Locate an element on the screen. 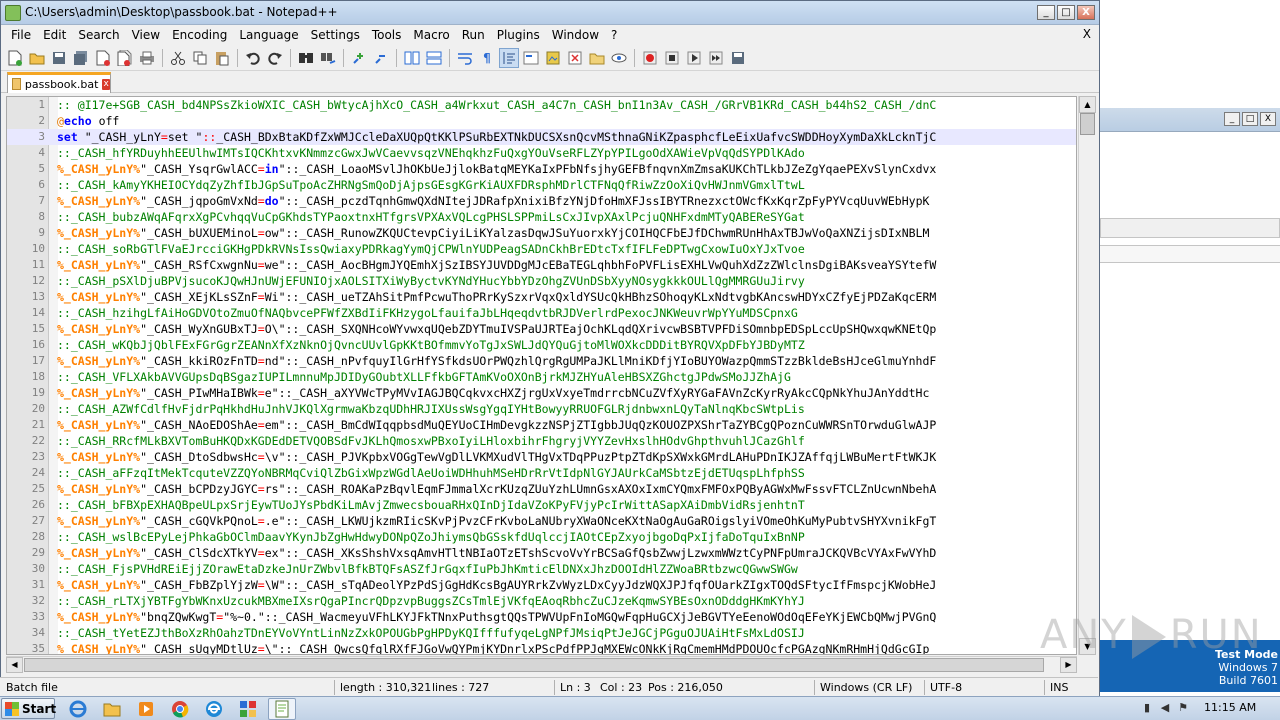 Image resolution: width=1280 pixels, height=720 pixels. find-icon is located at coordinates (306, 58).